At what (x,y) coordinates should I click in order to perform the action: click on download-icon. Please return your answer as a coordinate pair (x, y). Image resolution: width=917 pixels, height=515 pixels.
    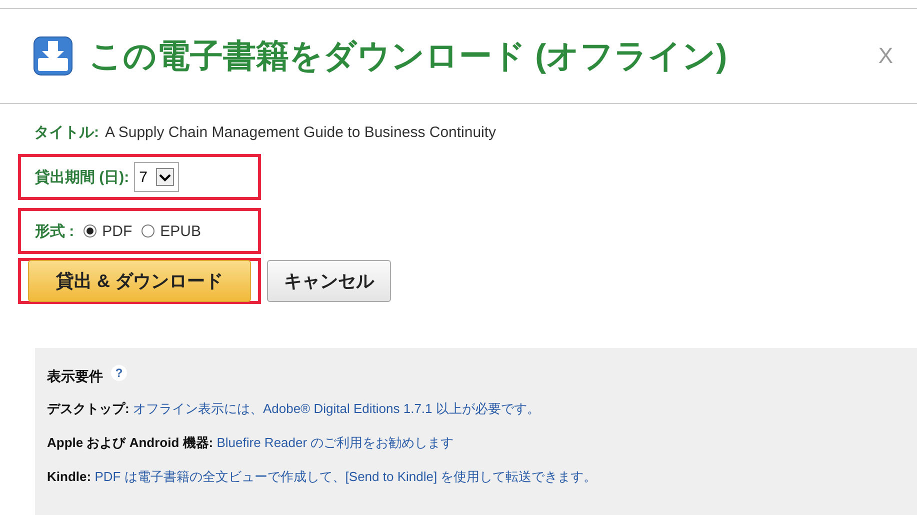
    Looking at the image, I should click on (53, 56).